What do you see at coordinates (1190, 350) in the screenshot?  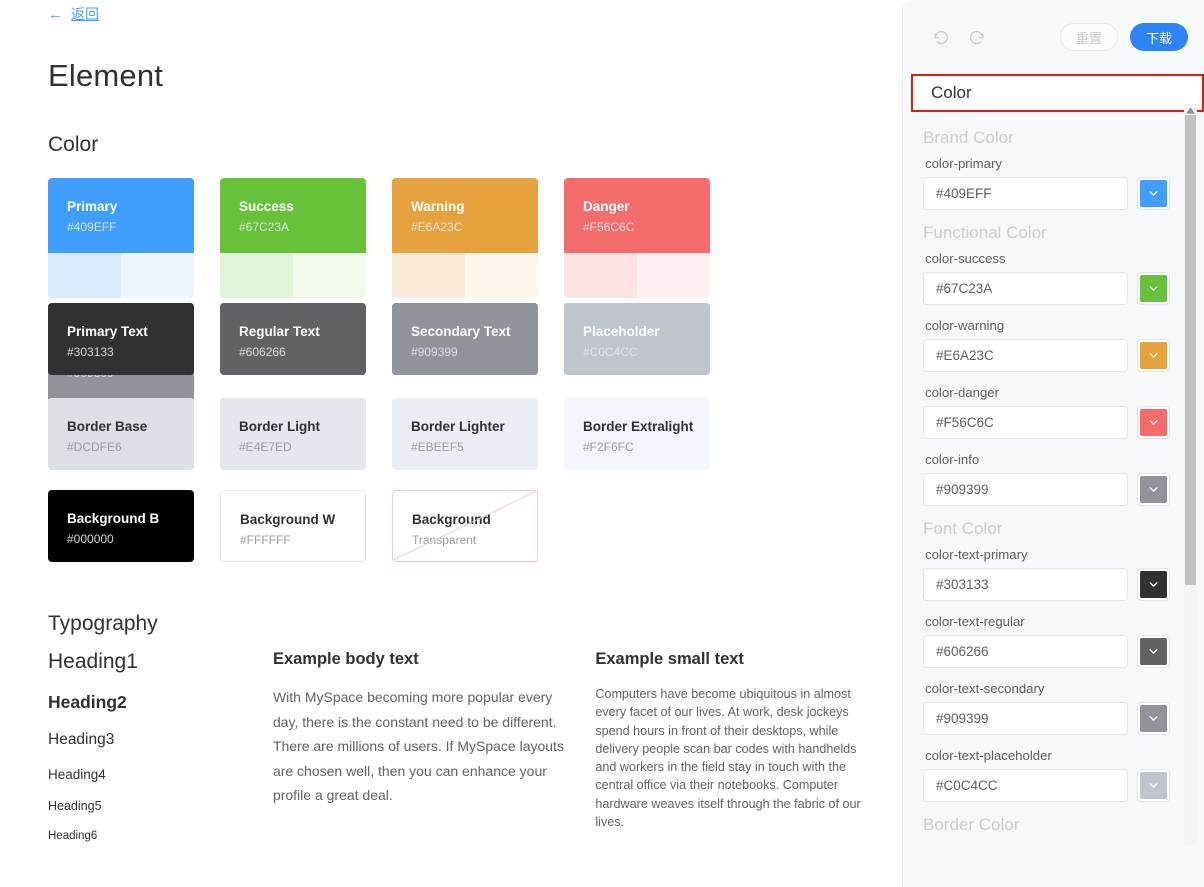 I see `scrollbar-thumb` at bounding box center [1190, 350].